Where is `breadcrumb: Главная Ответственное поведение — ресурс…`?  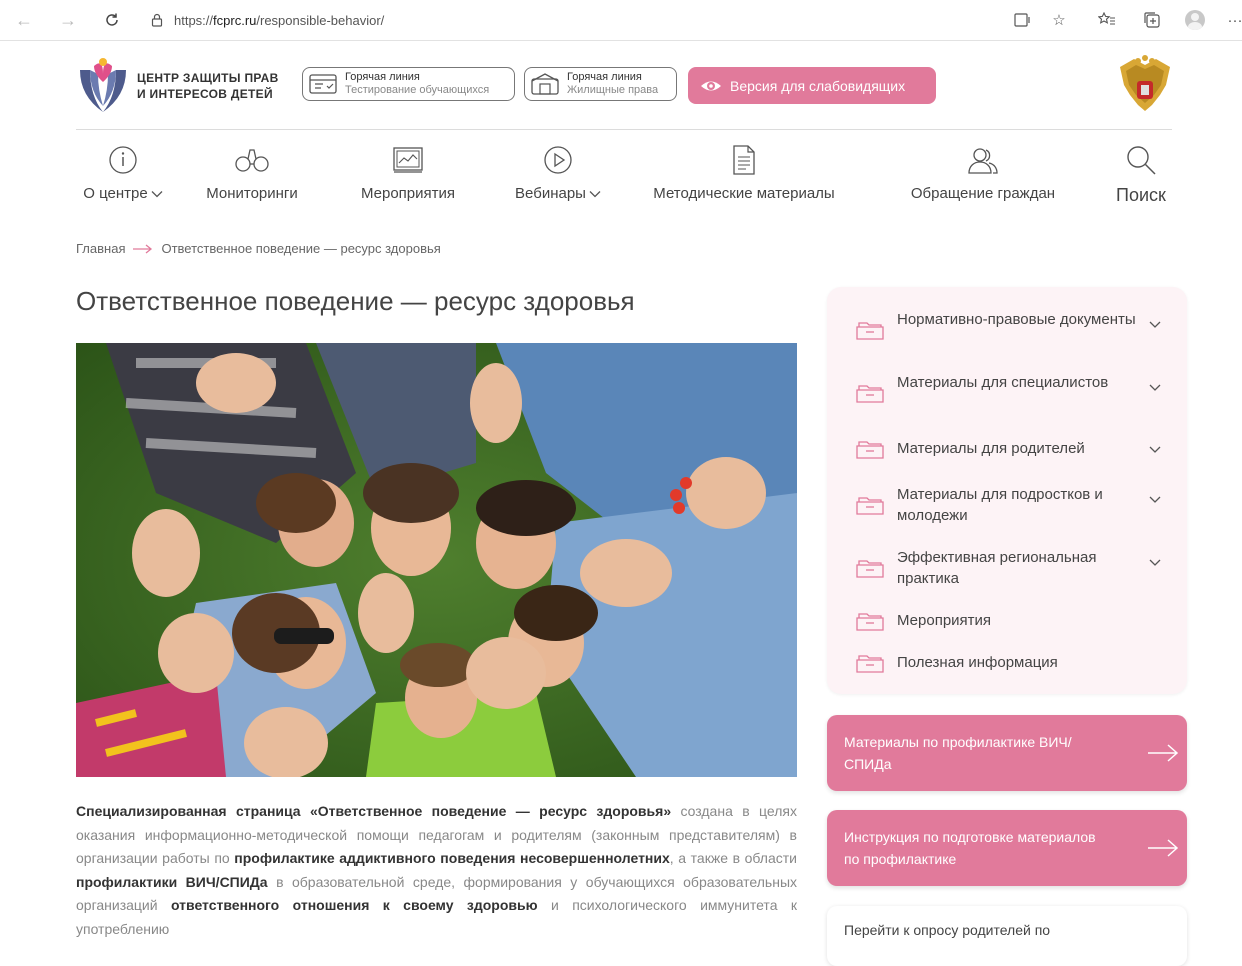 breadcrumb: Главная Ответственное поведение — ресурс… is located at coordinates (258, 248).